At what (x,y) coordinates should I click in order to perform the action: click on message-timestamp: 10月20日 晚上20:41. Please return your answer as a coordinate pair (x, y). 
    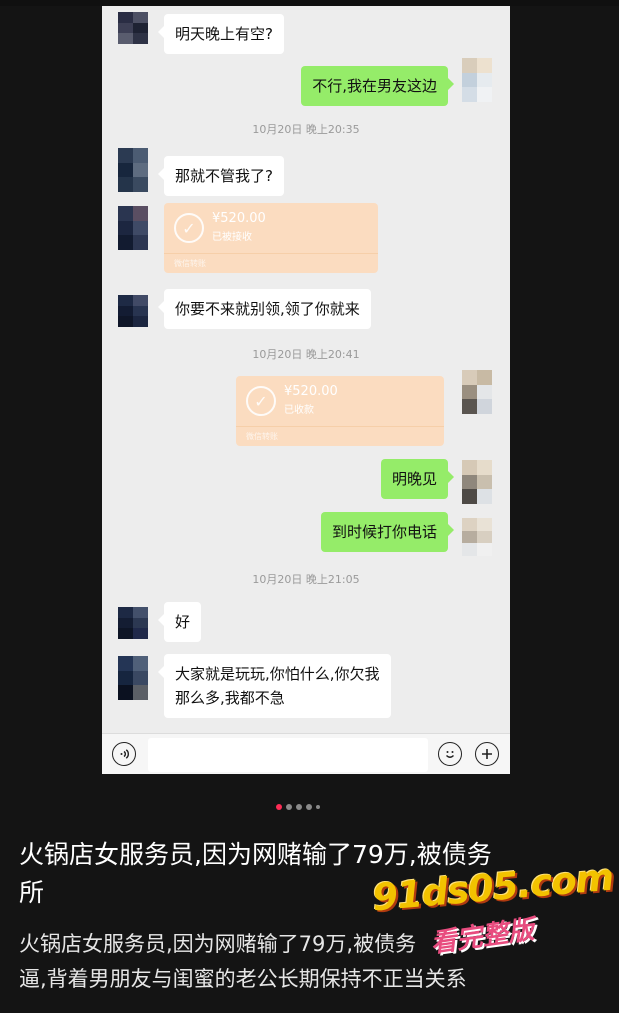
    Looking at the image, I should click on (306, 354).